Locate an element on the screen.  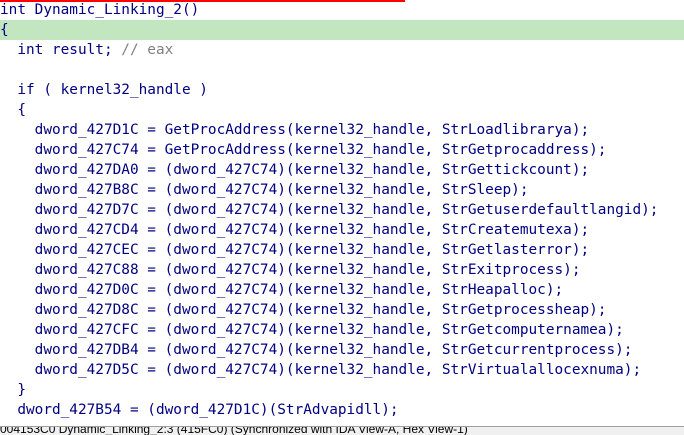
comment-text: // eax is located at coordinates (147, 50).